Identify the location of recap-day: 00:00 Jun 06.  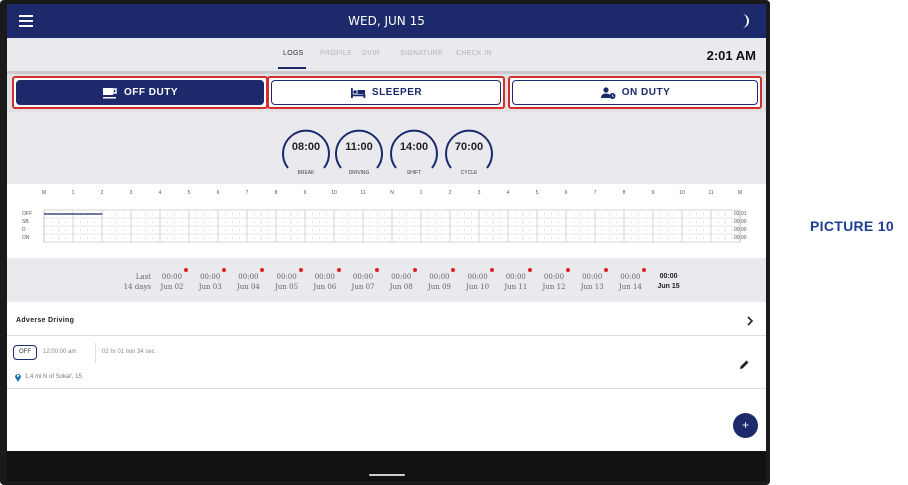
(325, 280).